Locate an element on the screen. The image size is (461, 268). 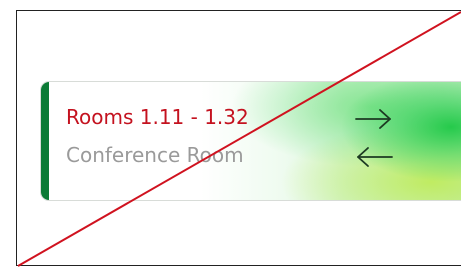
sign-subtitle: Conference Room is located at coordinates (155, 155).